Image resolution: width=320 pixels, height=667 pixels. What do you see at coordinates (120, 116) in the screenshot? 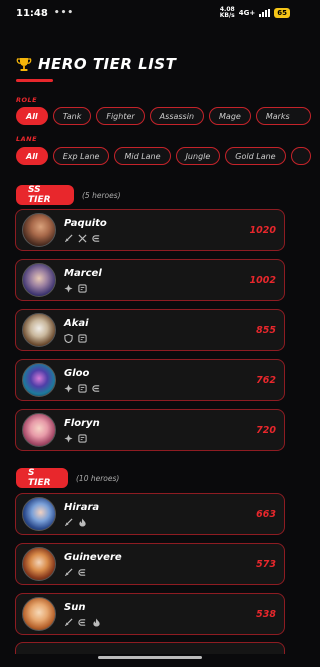
I see `role-chip-fighter: Fighter` at bounding box center [120, 116].